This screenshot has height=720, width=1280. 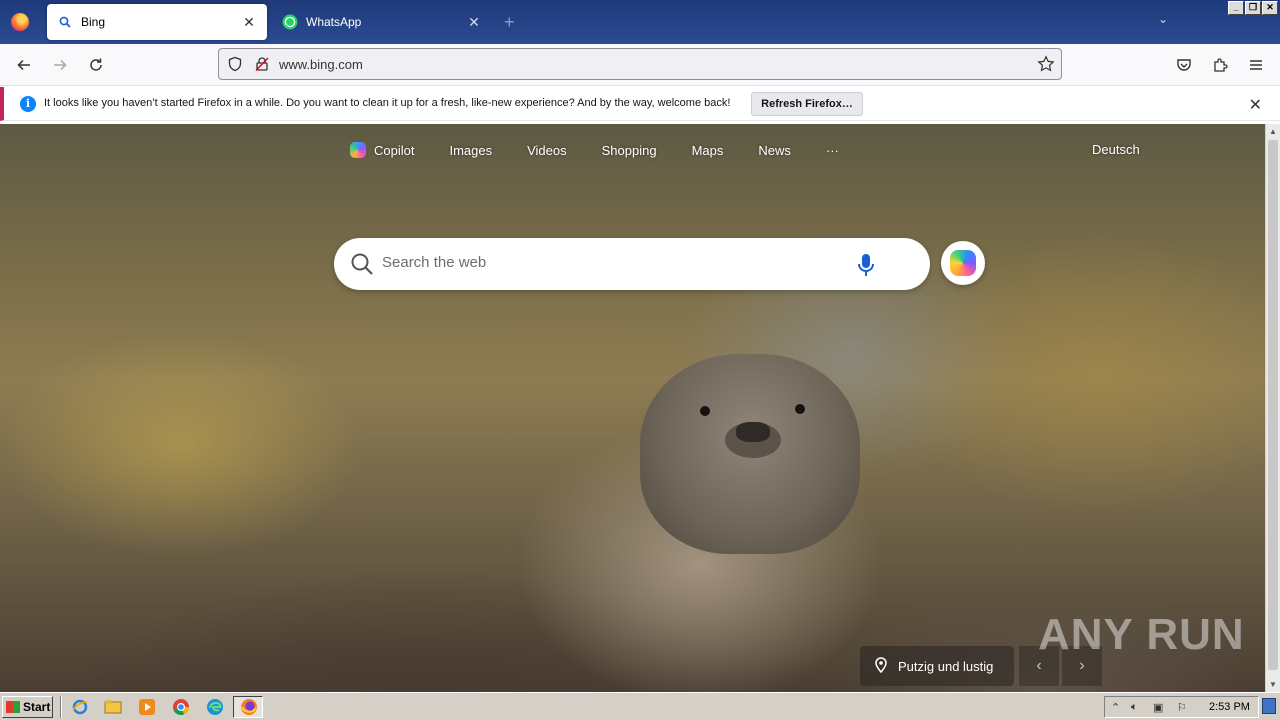 What do you see at coordinates (640, 22) in the screenshot?
I see `browser-tab-bar: Bing ✕ WhatsApp ✕ + ⌄ _ ❐ ✕` at bounding box center [640, 22].